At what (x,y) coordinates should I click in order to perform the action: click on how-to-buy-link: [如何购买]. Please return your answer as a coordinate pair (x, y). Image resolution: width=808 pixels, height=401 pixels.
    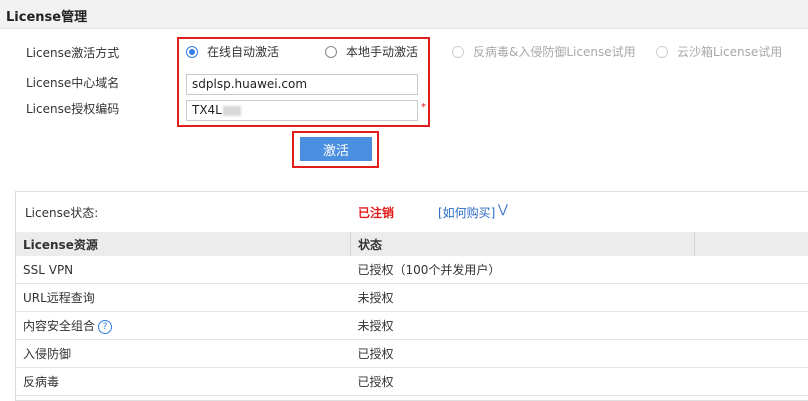
    Looking at the image, I should click on (466, 212).